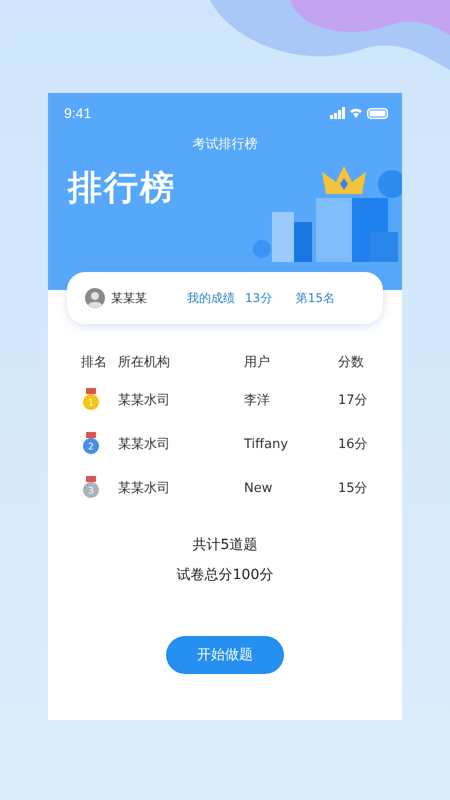 Image resolution: width=450 pixels, height=800 pixels. Describe the element at coordinates (225, 144) in the screenshot. I see `nav-title: 考试排行榜` at that location.